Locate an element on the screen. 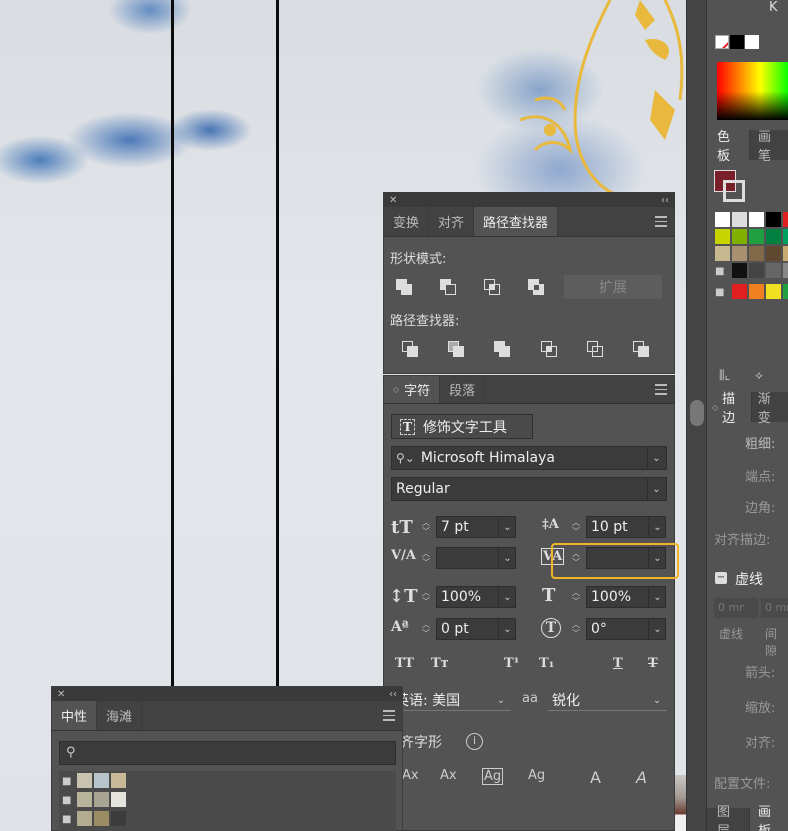 The width and height of the screenshot is (788, 831). dashed-checkbox: − is located at coordinates (721, 578).